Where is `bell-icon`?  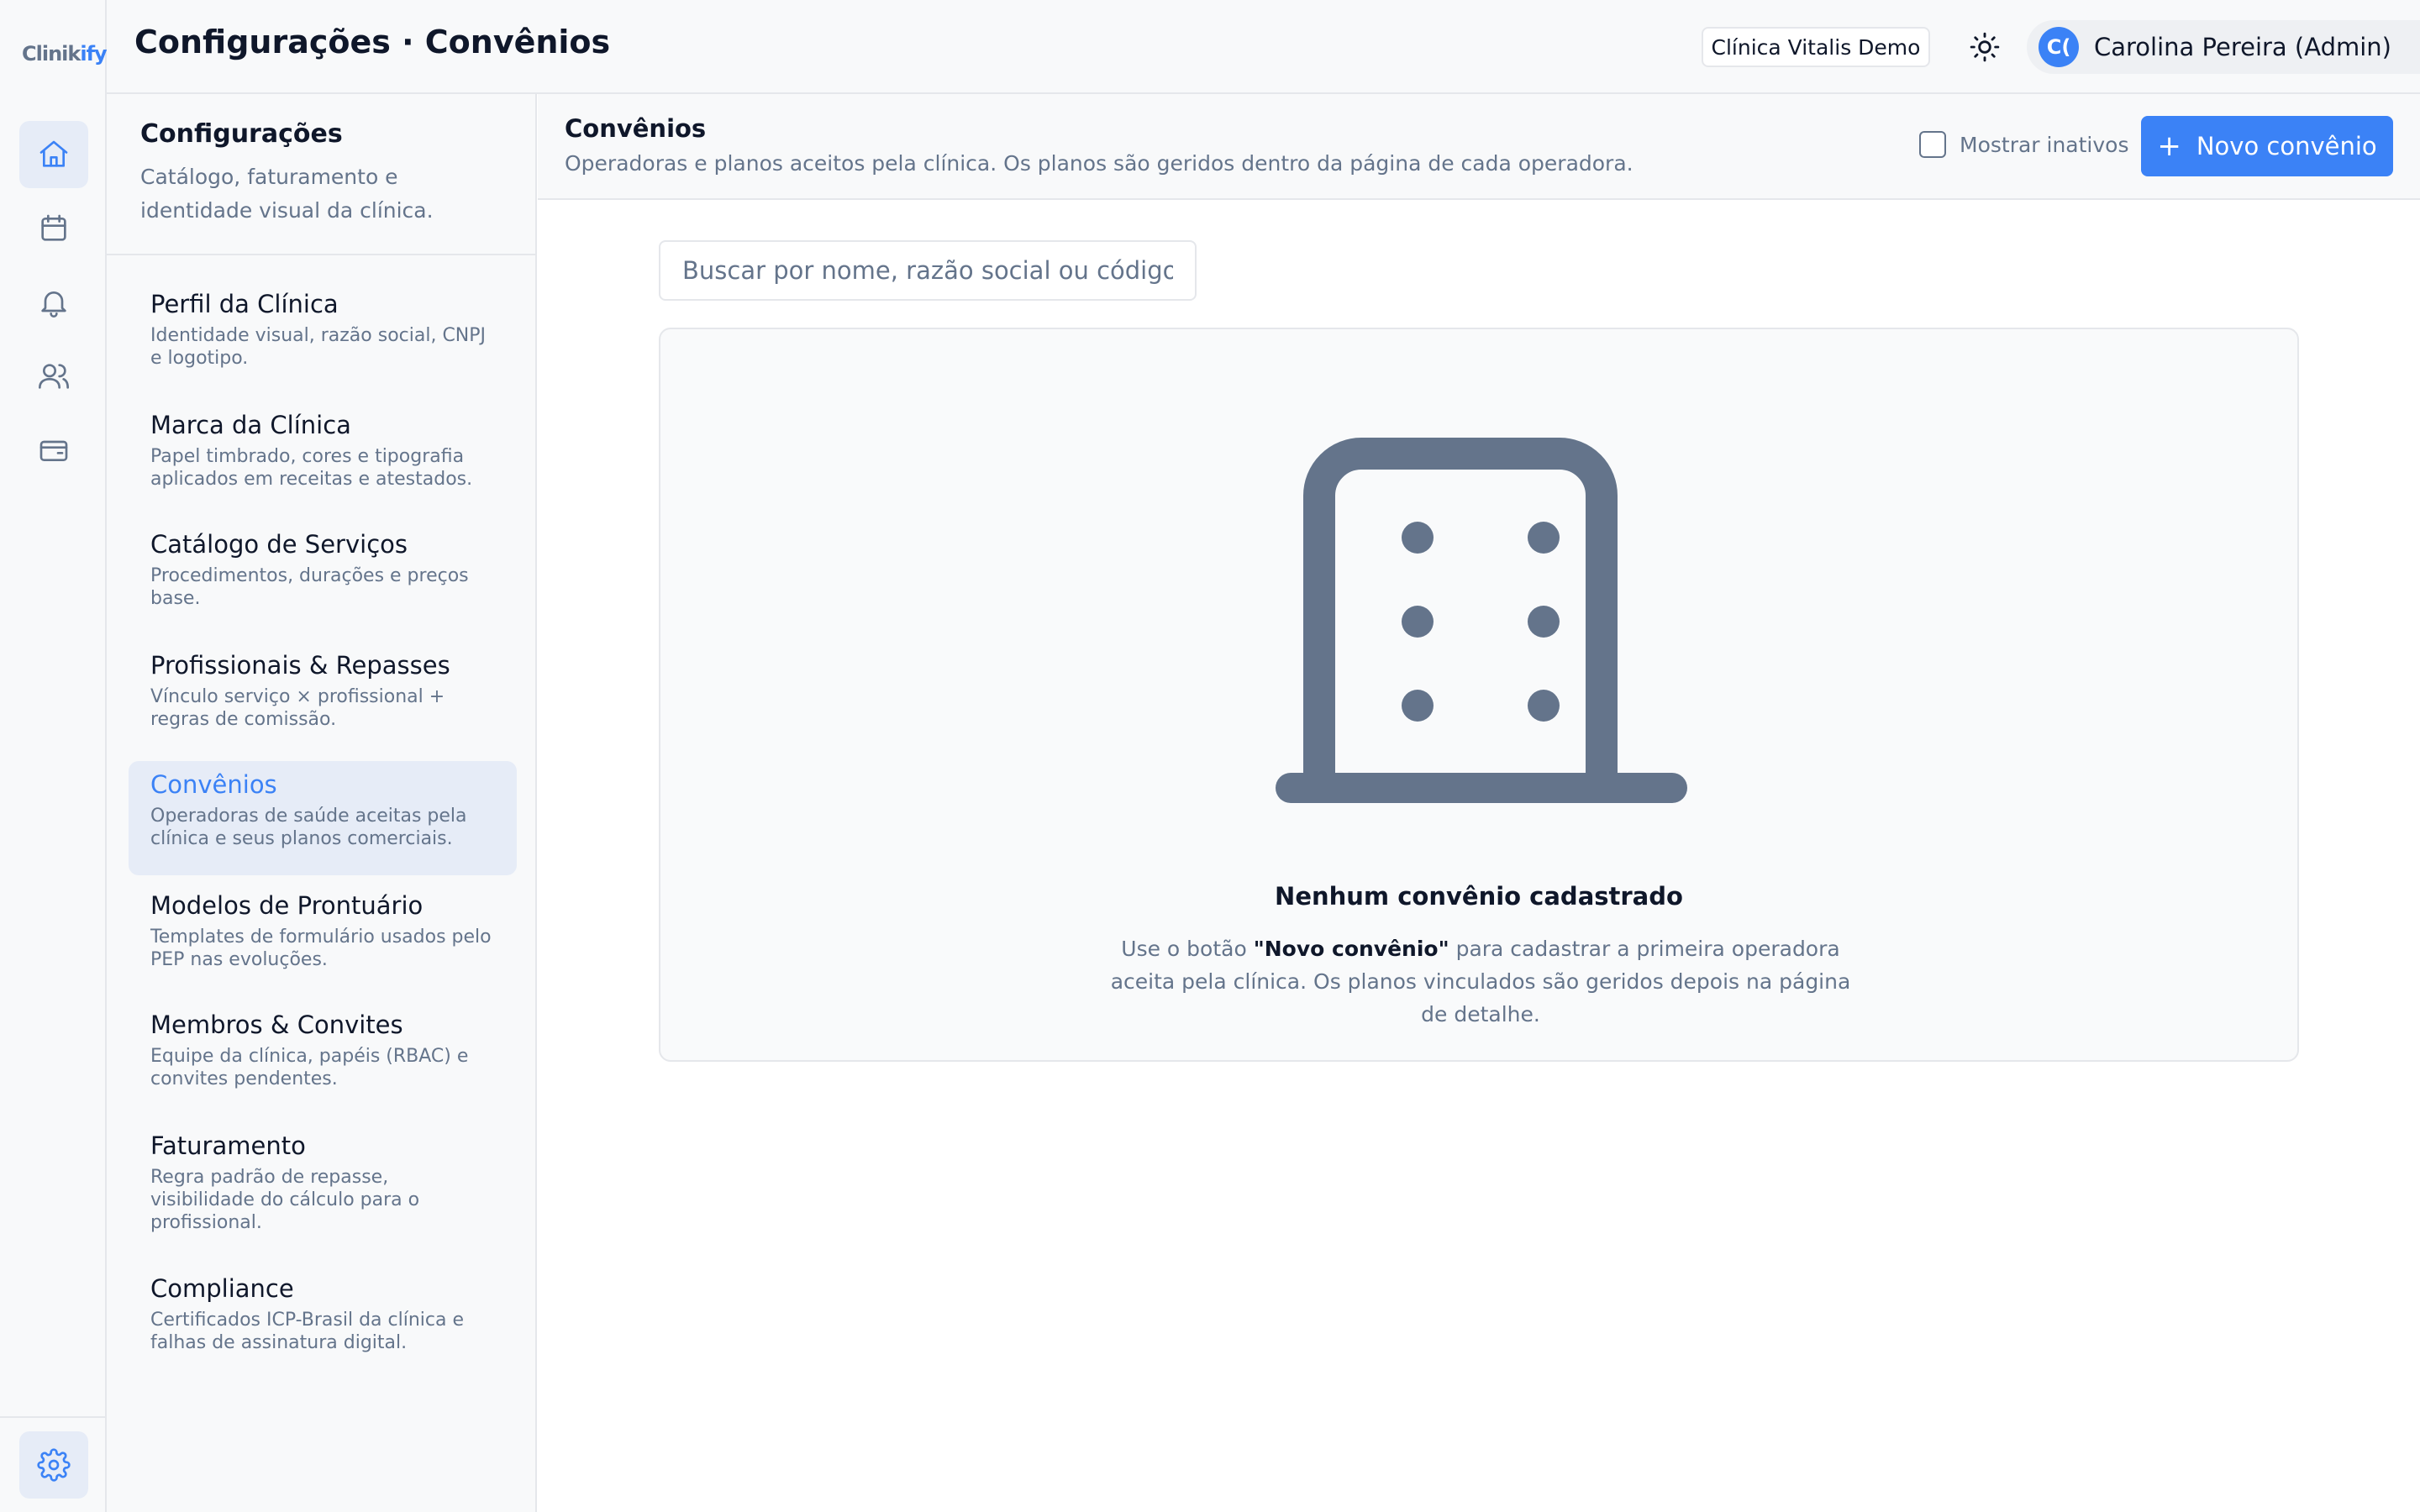 bell-icon is located at coordinates (53, 304).